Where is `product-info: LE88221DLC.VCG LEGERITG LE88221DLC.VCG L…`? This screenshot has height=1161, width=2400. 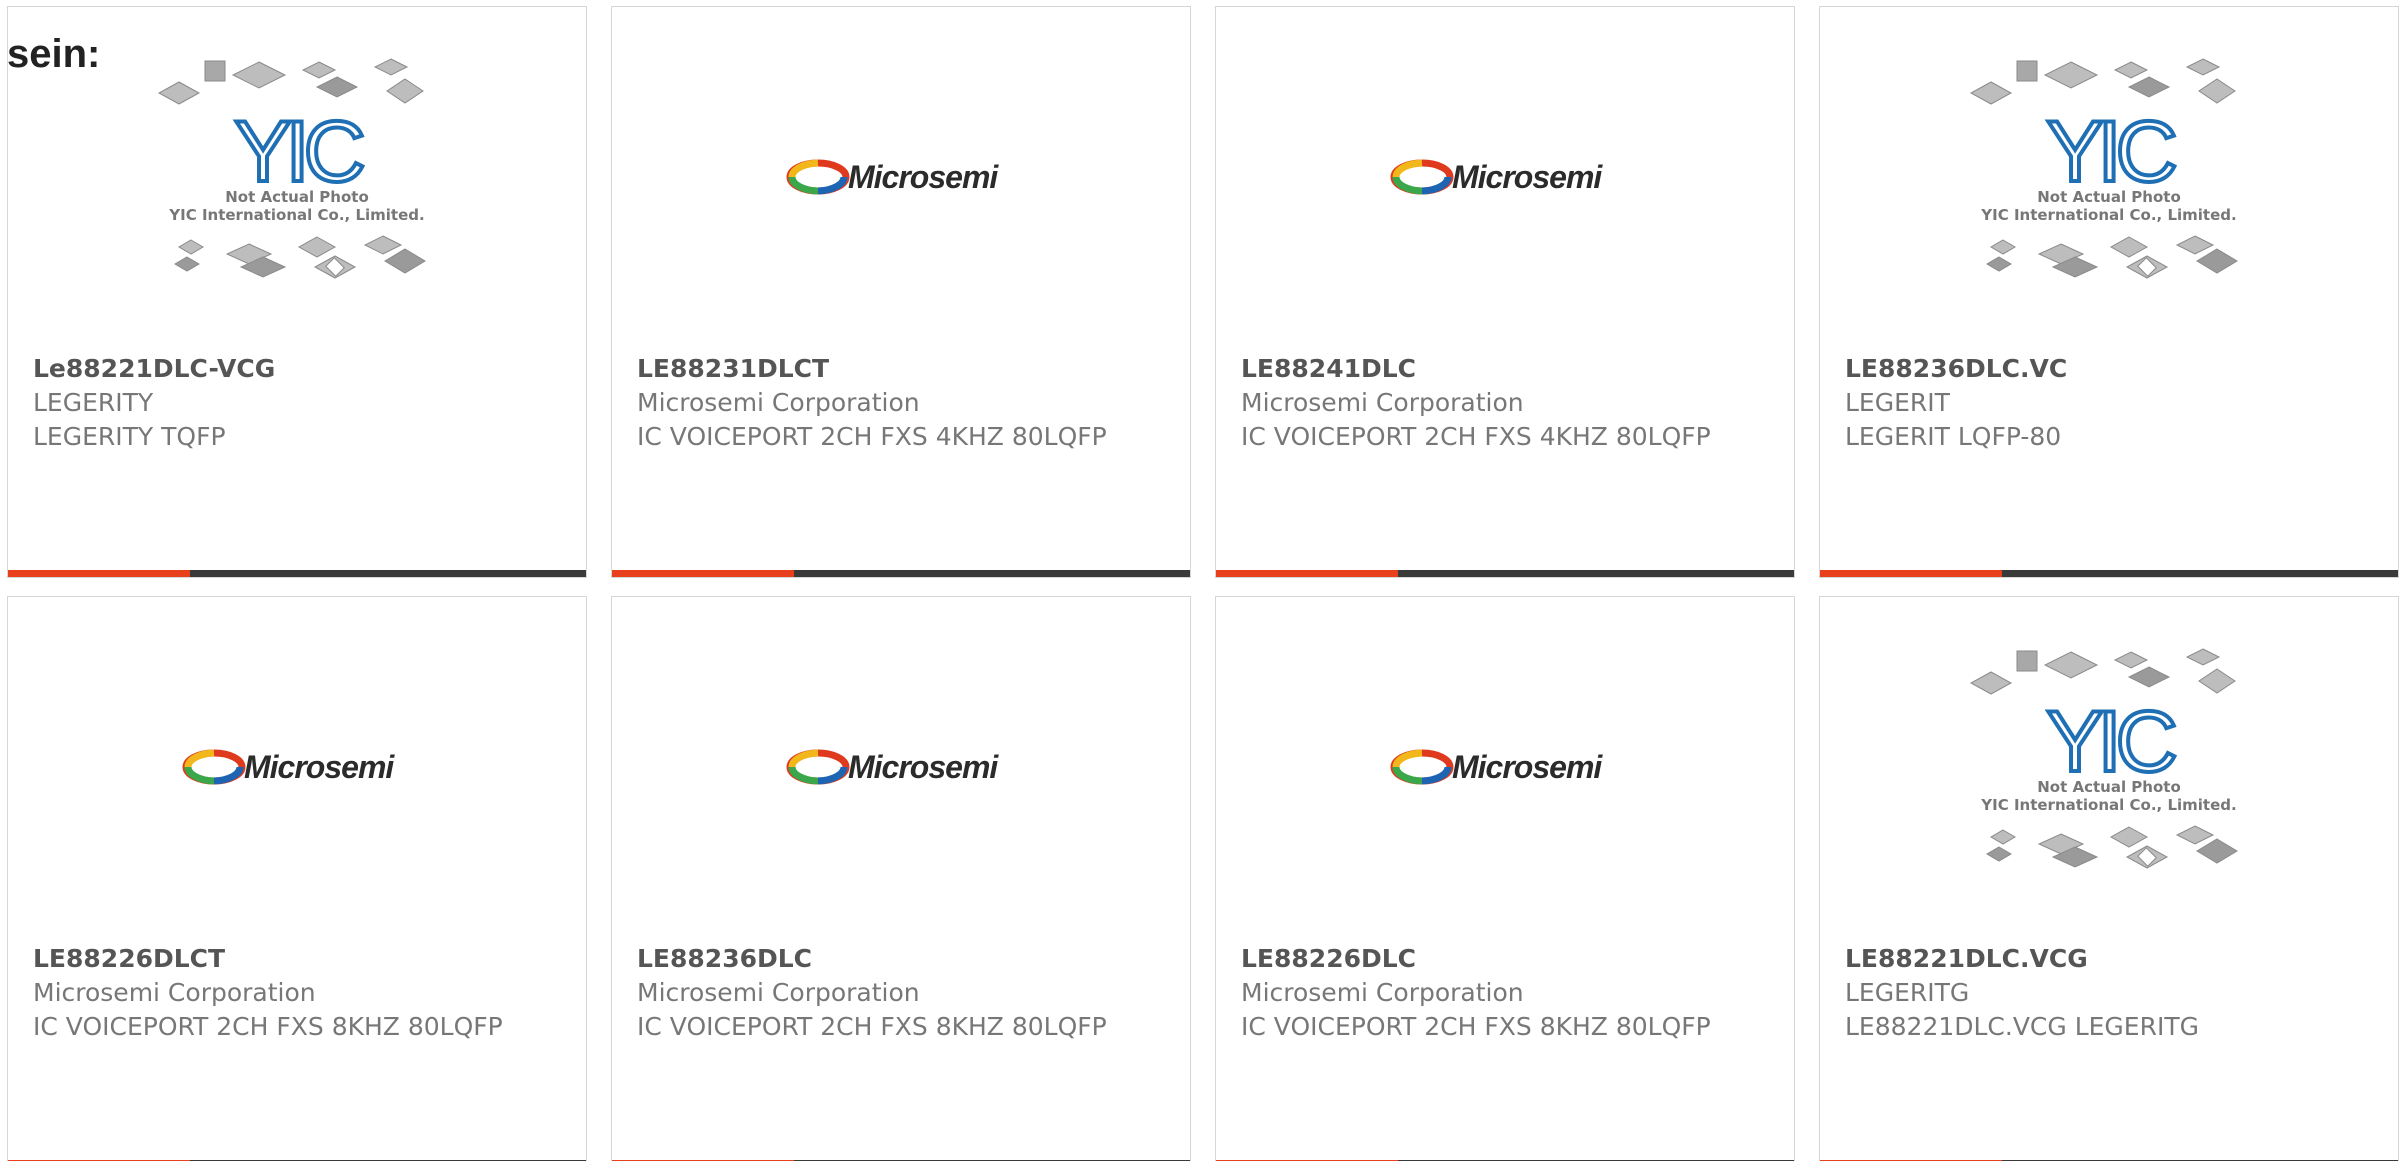
product-info: LE88221DLC.VCG LEGERITG LE88221DLC.VCG L… is located at coordinates (2111, 993).